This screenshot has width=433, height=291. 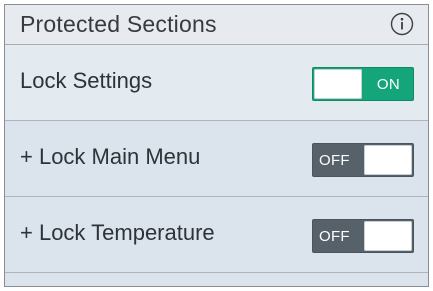 I want to click on panel-header: Protected Sections, so click(x=216, y=25).